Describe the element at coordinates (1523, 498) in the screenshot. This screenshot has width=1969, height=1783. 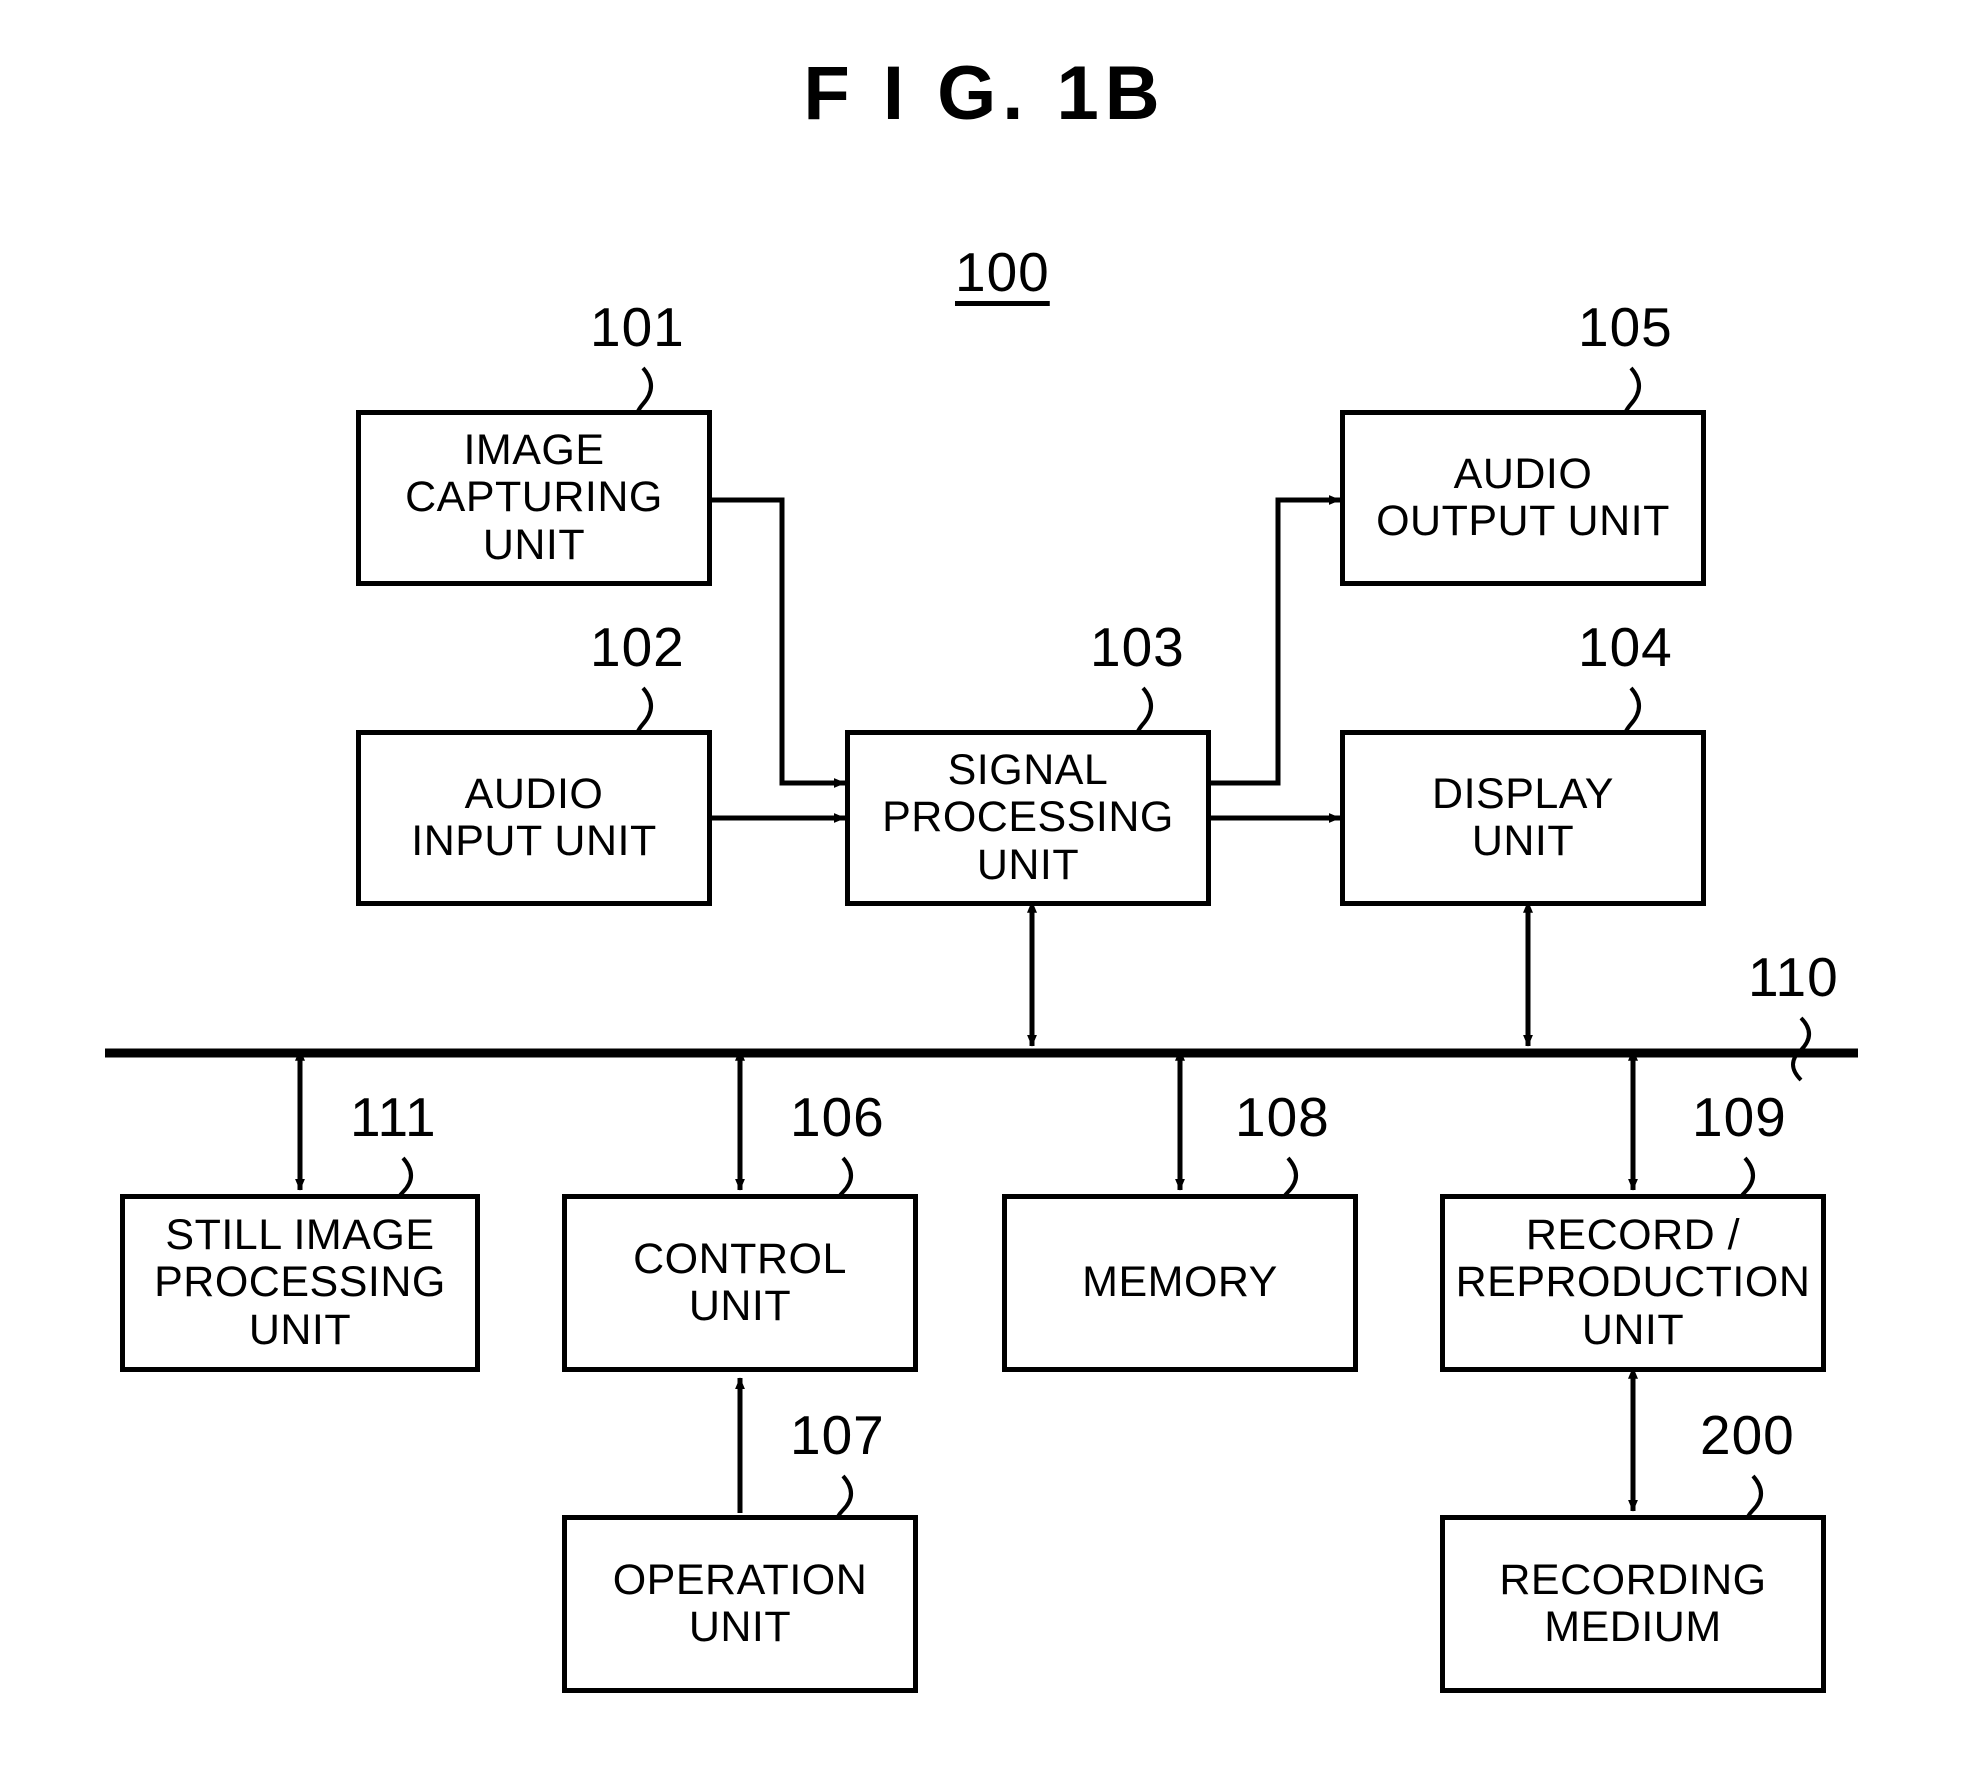
I see `block-audio-output-unit: AUDIO OUTPUT UNIT` at that location.